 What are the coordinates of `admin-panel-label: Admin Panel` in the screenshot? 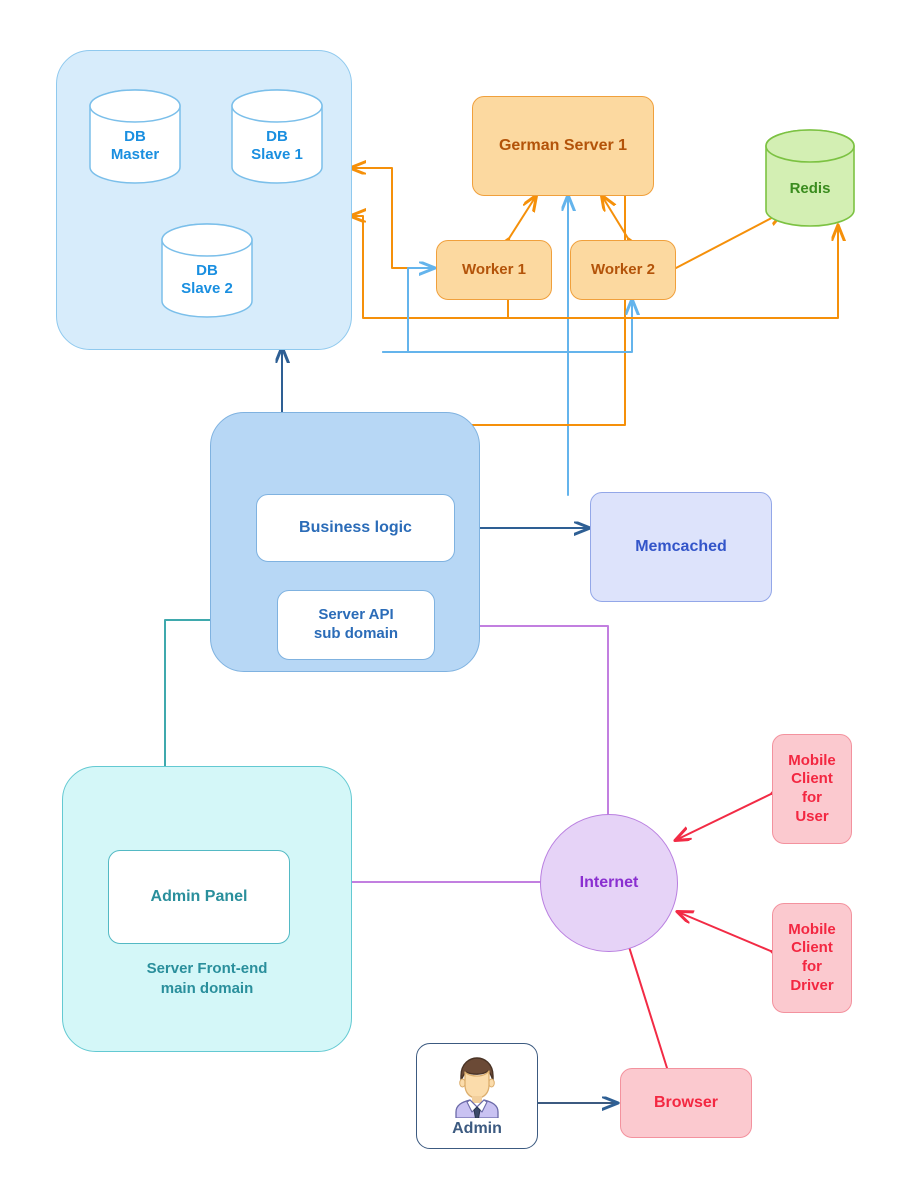 It's located at (199, 896).